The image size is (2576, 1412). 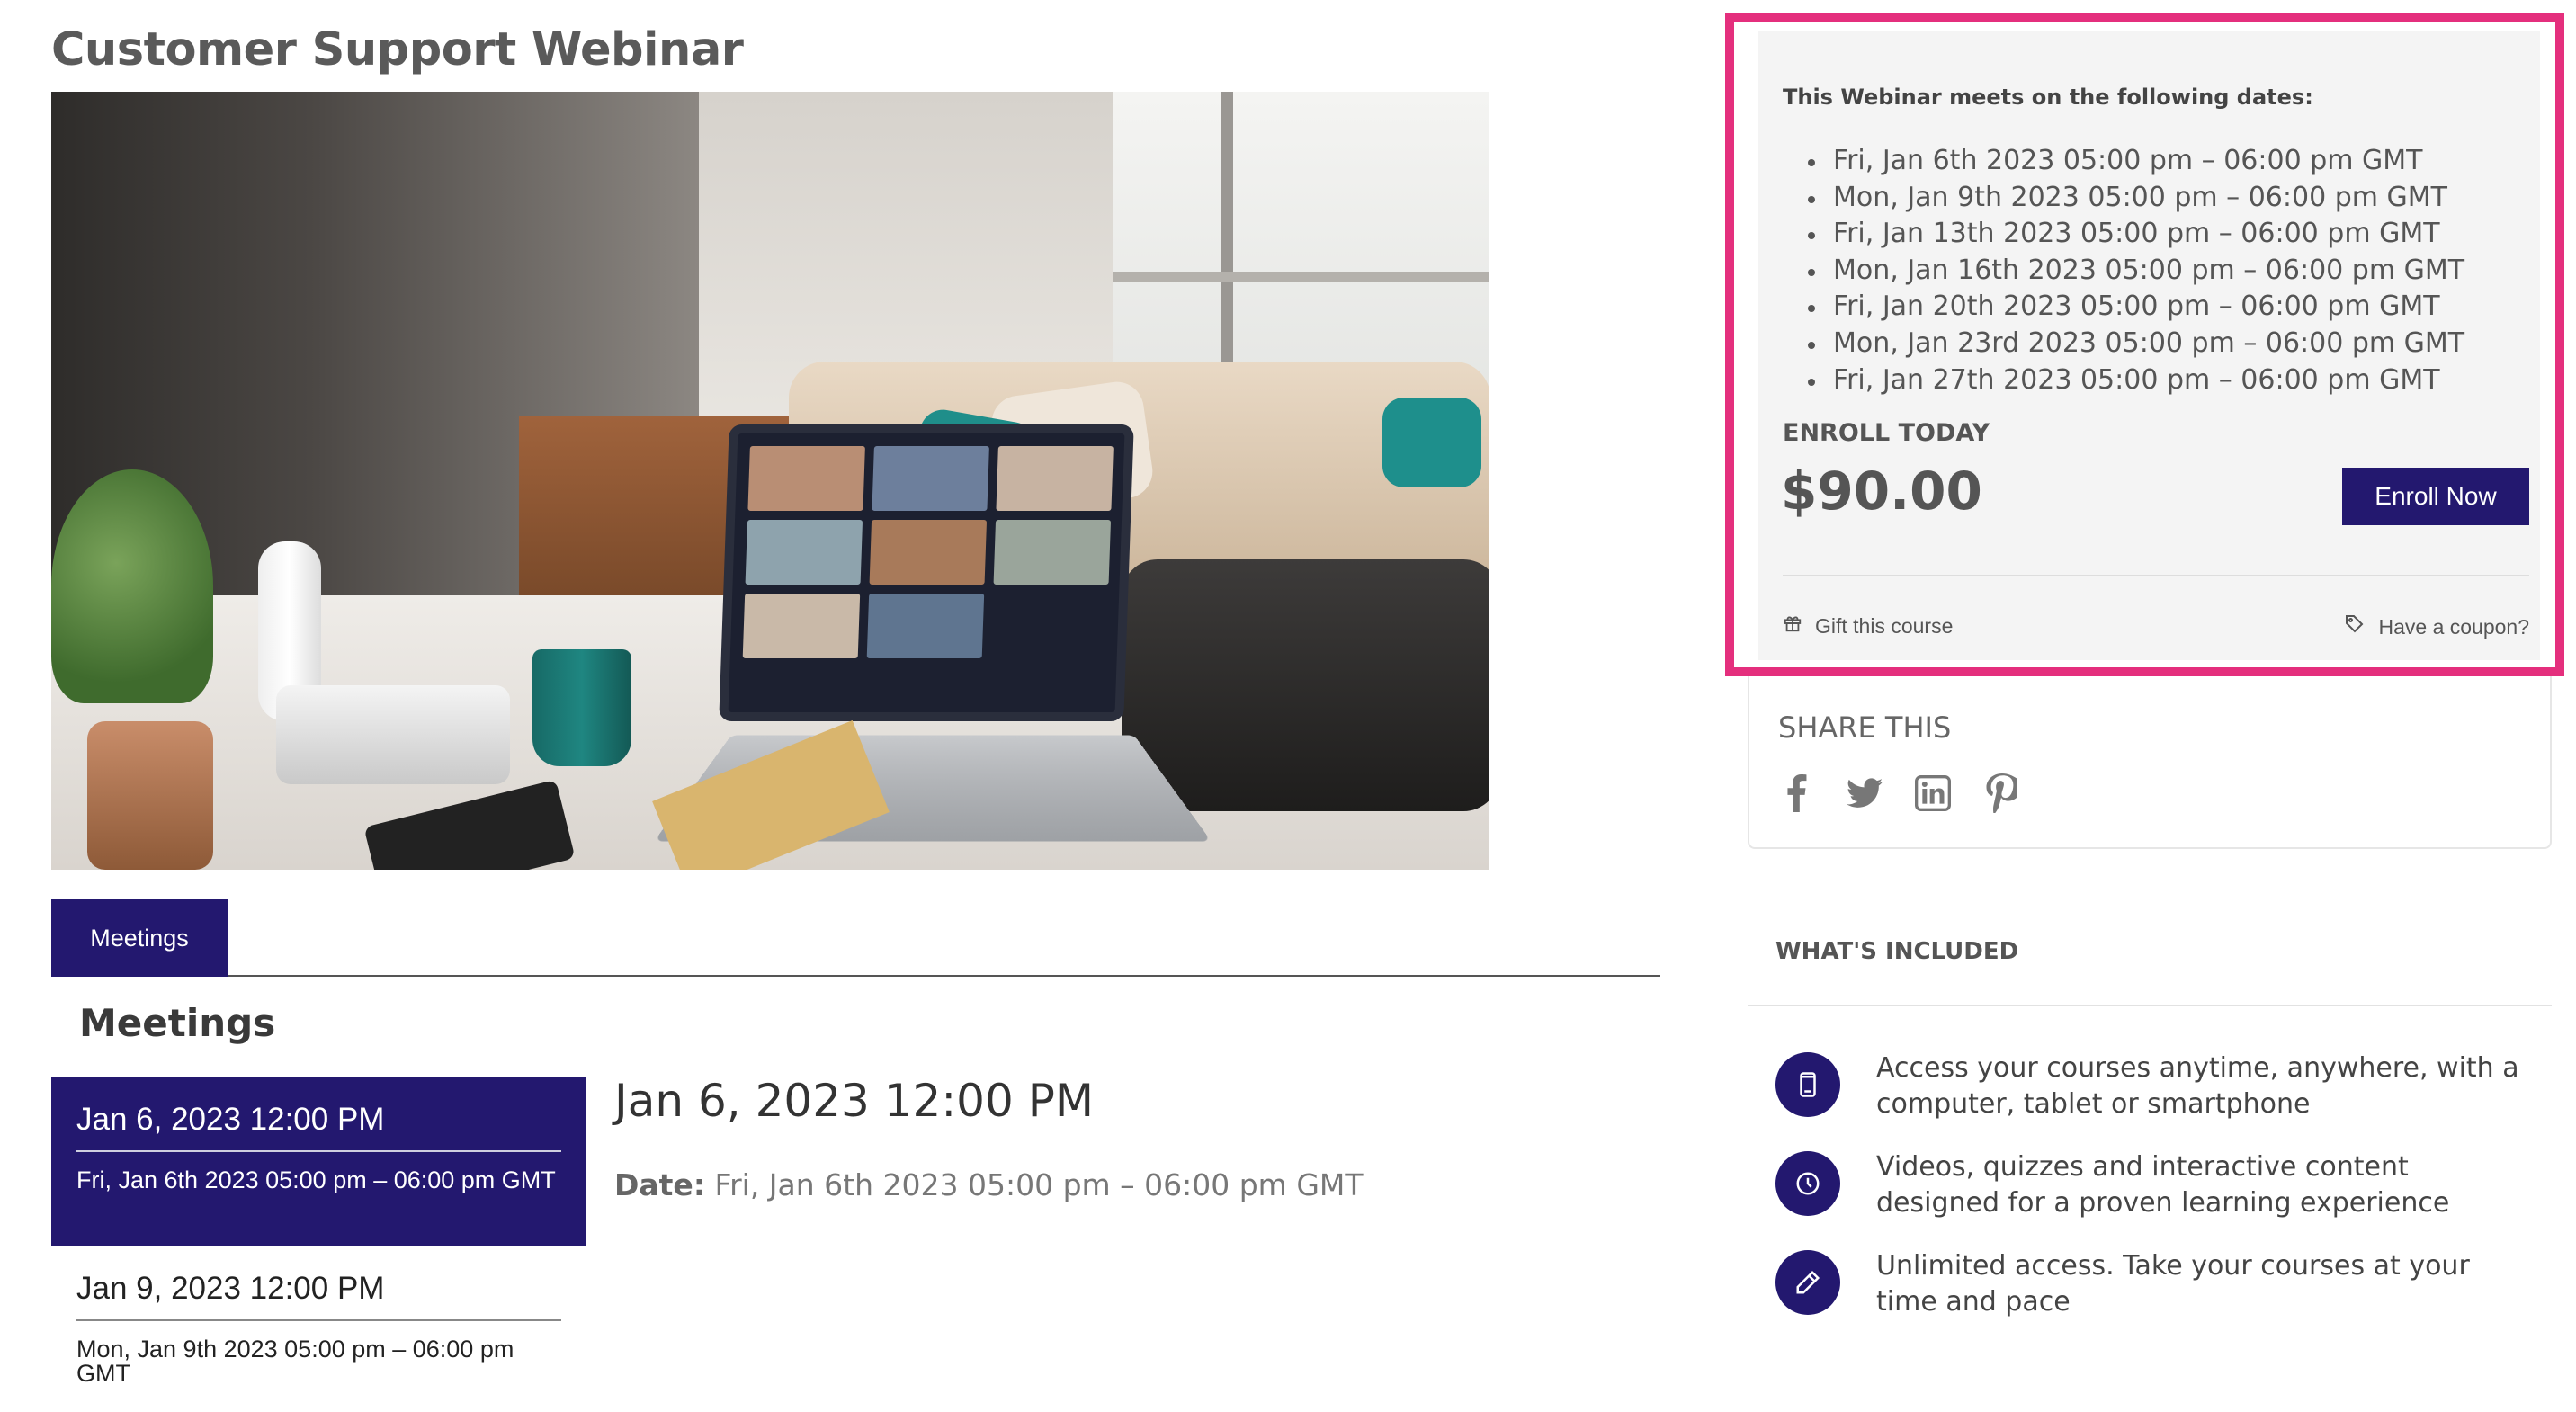 I want to click on tag-icon, so click(x=2355, y=626).